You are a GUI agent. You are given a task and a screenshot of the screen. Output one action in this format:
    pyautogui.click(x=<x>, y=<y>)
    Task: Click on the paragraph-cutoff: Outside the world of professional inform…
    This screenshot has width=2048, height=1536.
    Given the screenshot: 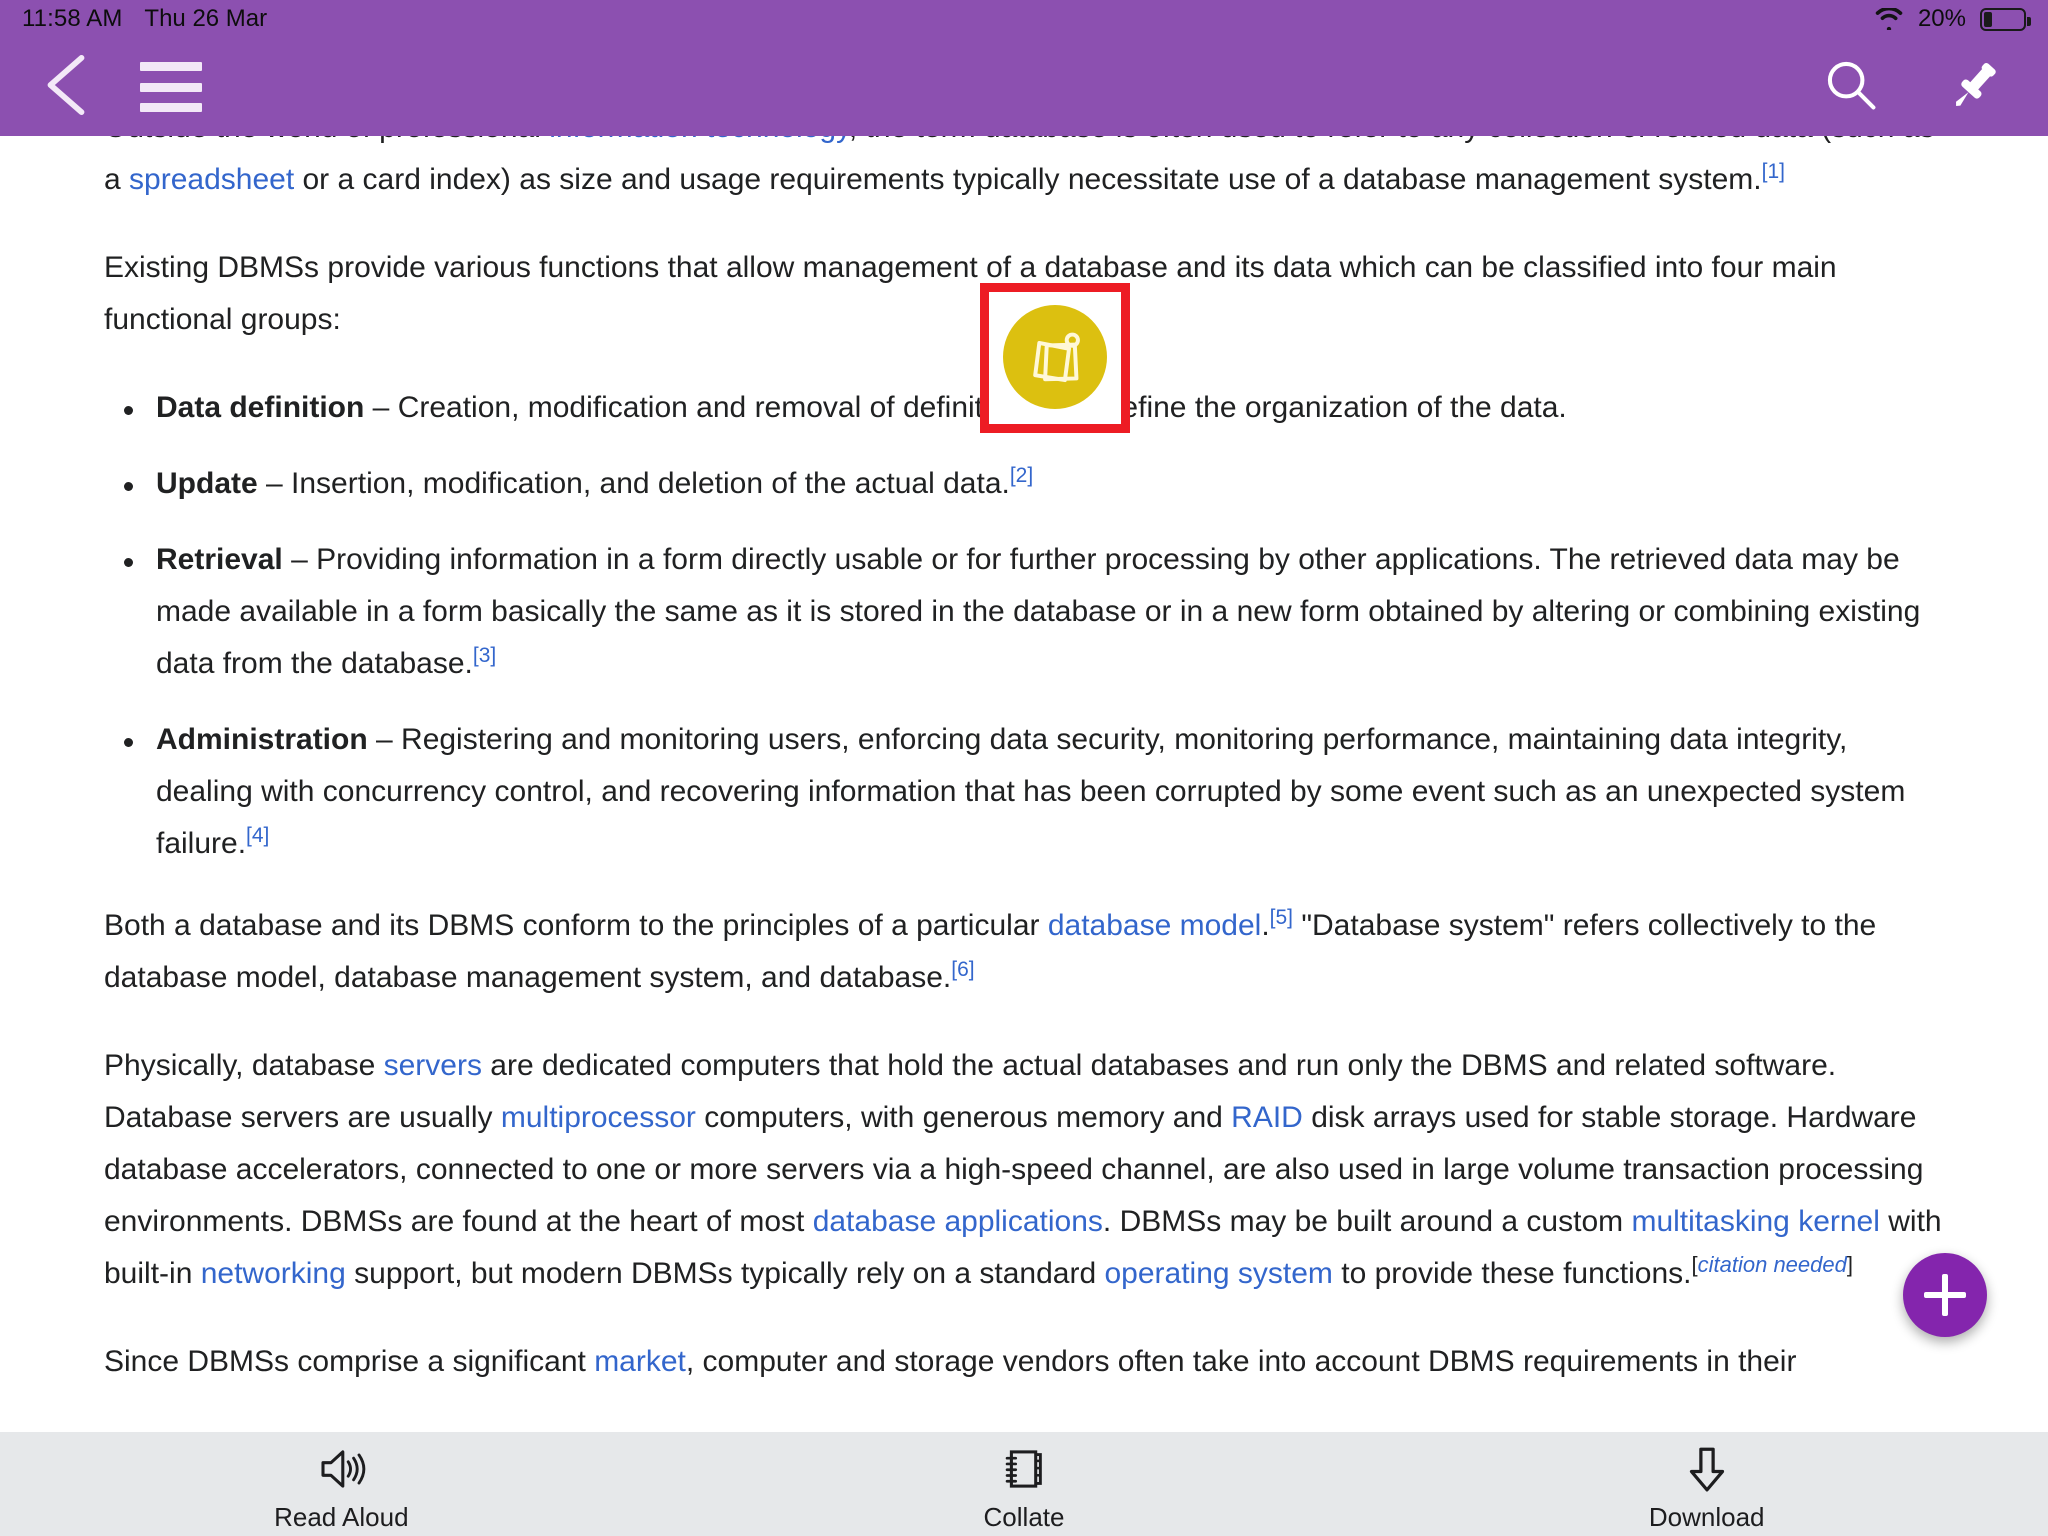 What is the action you would take?
    pyautogui.click(x=1024, y=171)
    